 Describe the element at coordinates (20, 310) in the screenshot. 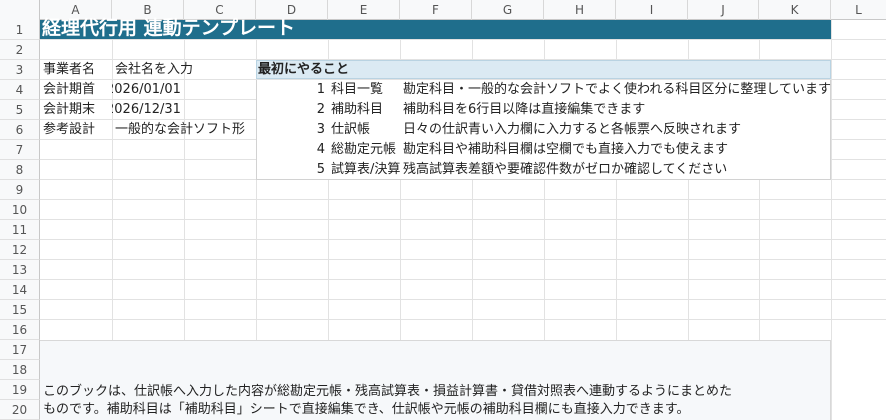

I see `row-header: 15` at that location.